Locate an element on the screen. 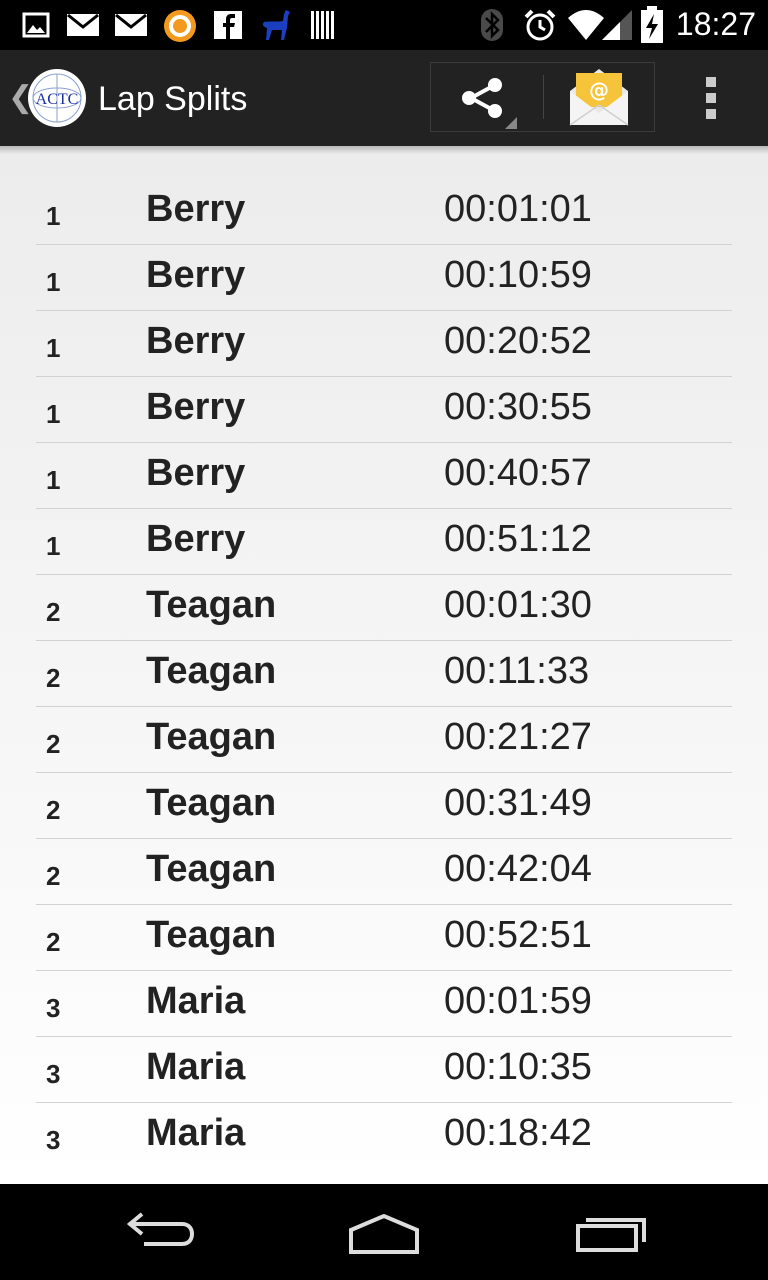 The height and width of the screenshot is (1280, 768). back-button is located at coordinates (159, 1232).